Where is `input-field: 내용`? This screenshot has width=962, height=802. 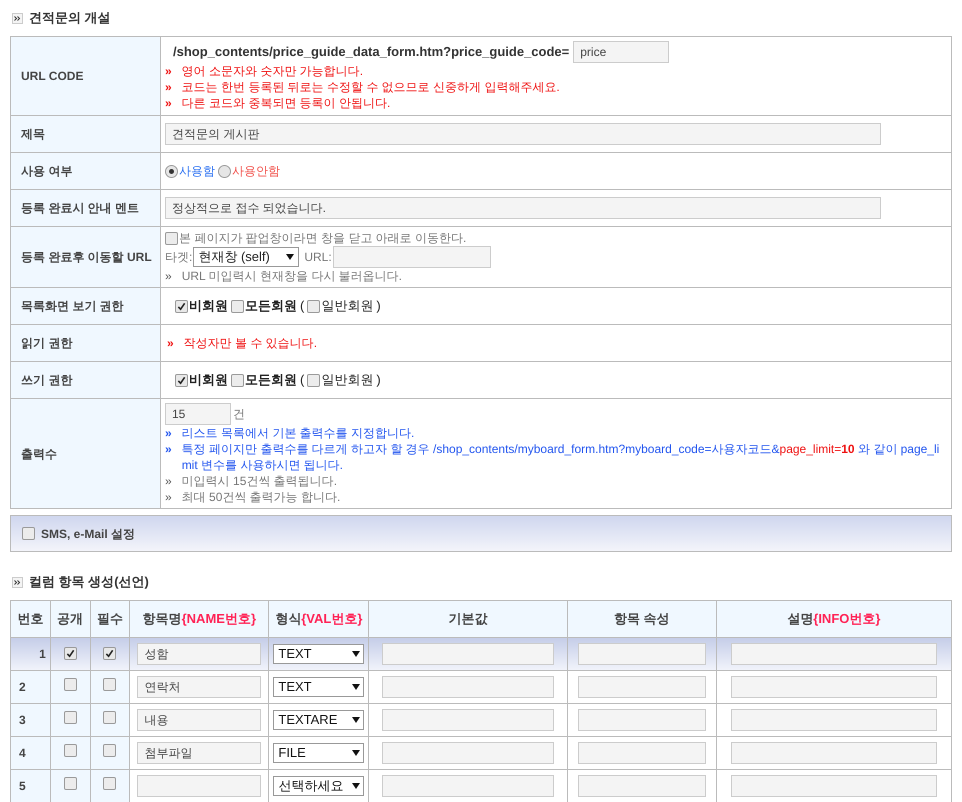 input-field: 내용 is located at coordinates (199, 720).